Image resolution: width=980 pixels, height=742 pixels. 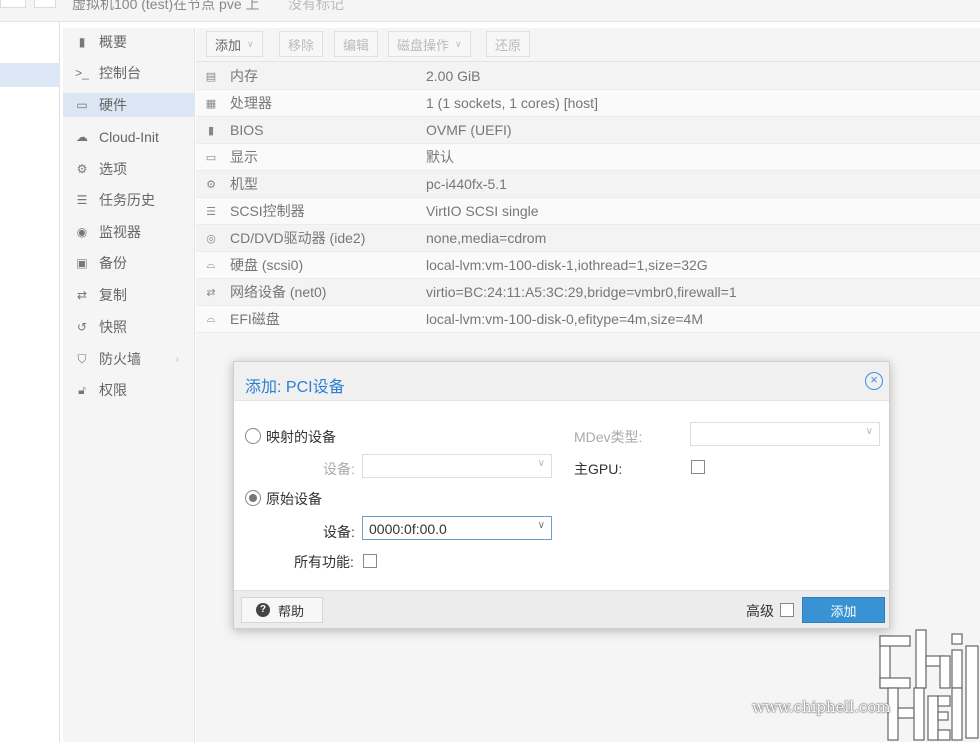 What do you see at coordinates (282, 610) in the screenshot?
I see `help-button: ? 帮助` at bounding box center [282, 610].